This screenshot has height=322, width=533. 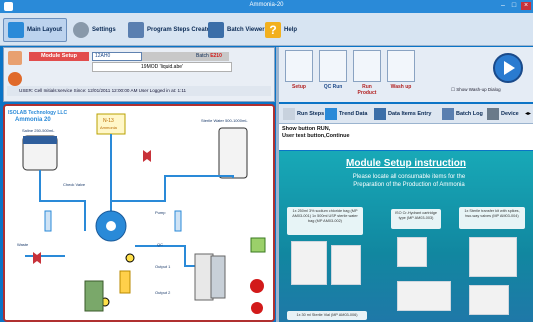 I want to click on tab-scroll-arrows: ◂▸, so click(x=528, y=113).